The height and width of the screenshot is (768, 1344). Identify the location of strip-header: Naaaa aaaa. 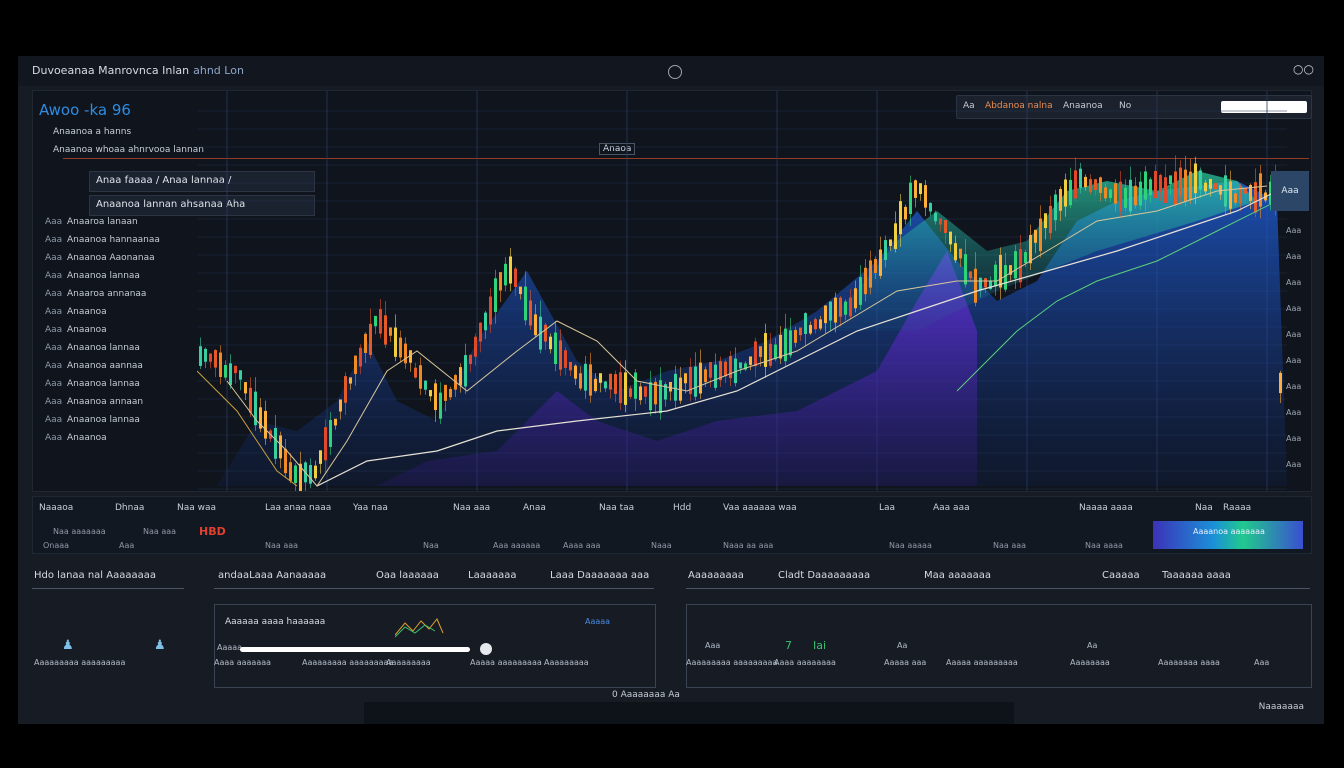
(1106, 508).